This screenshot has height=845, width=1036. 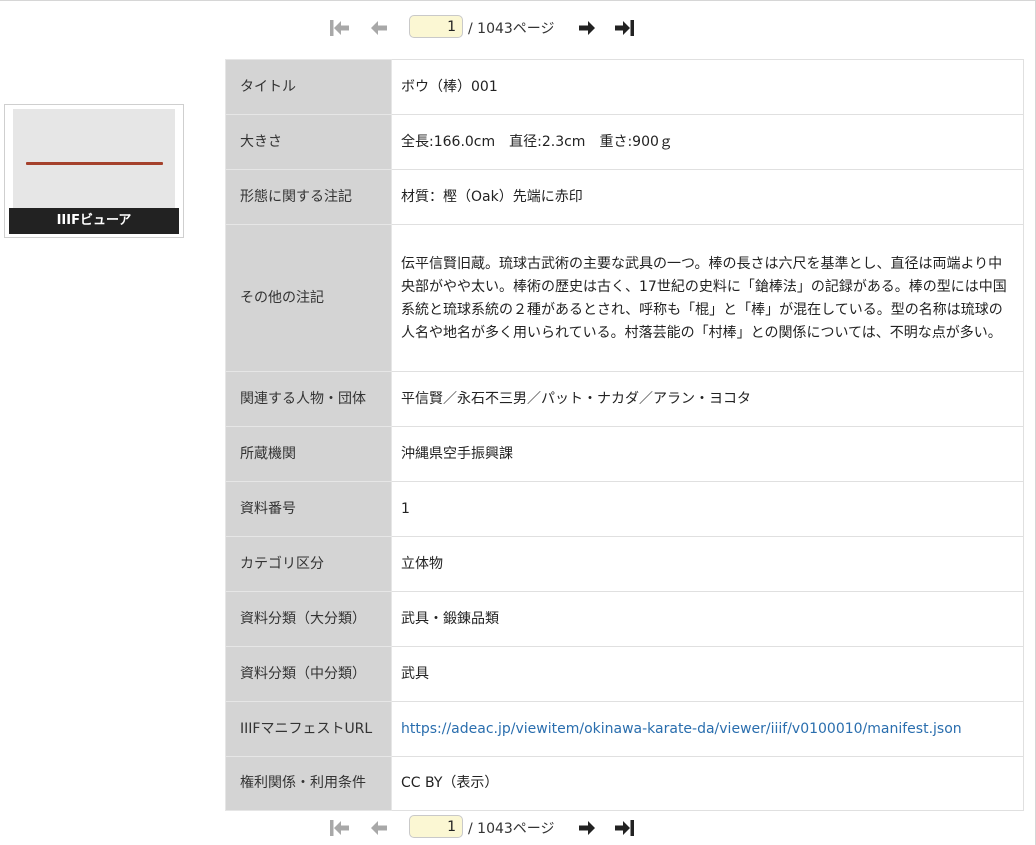 I want to click on table-row: 大きさ 全長:166.0cm 直径:2.3cm 重さ:900ｇ, so click(x=624, y=142).